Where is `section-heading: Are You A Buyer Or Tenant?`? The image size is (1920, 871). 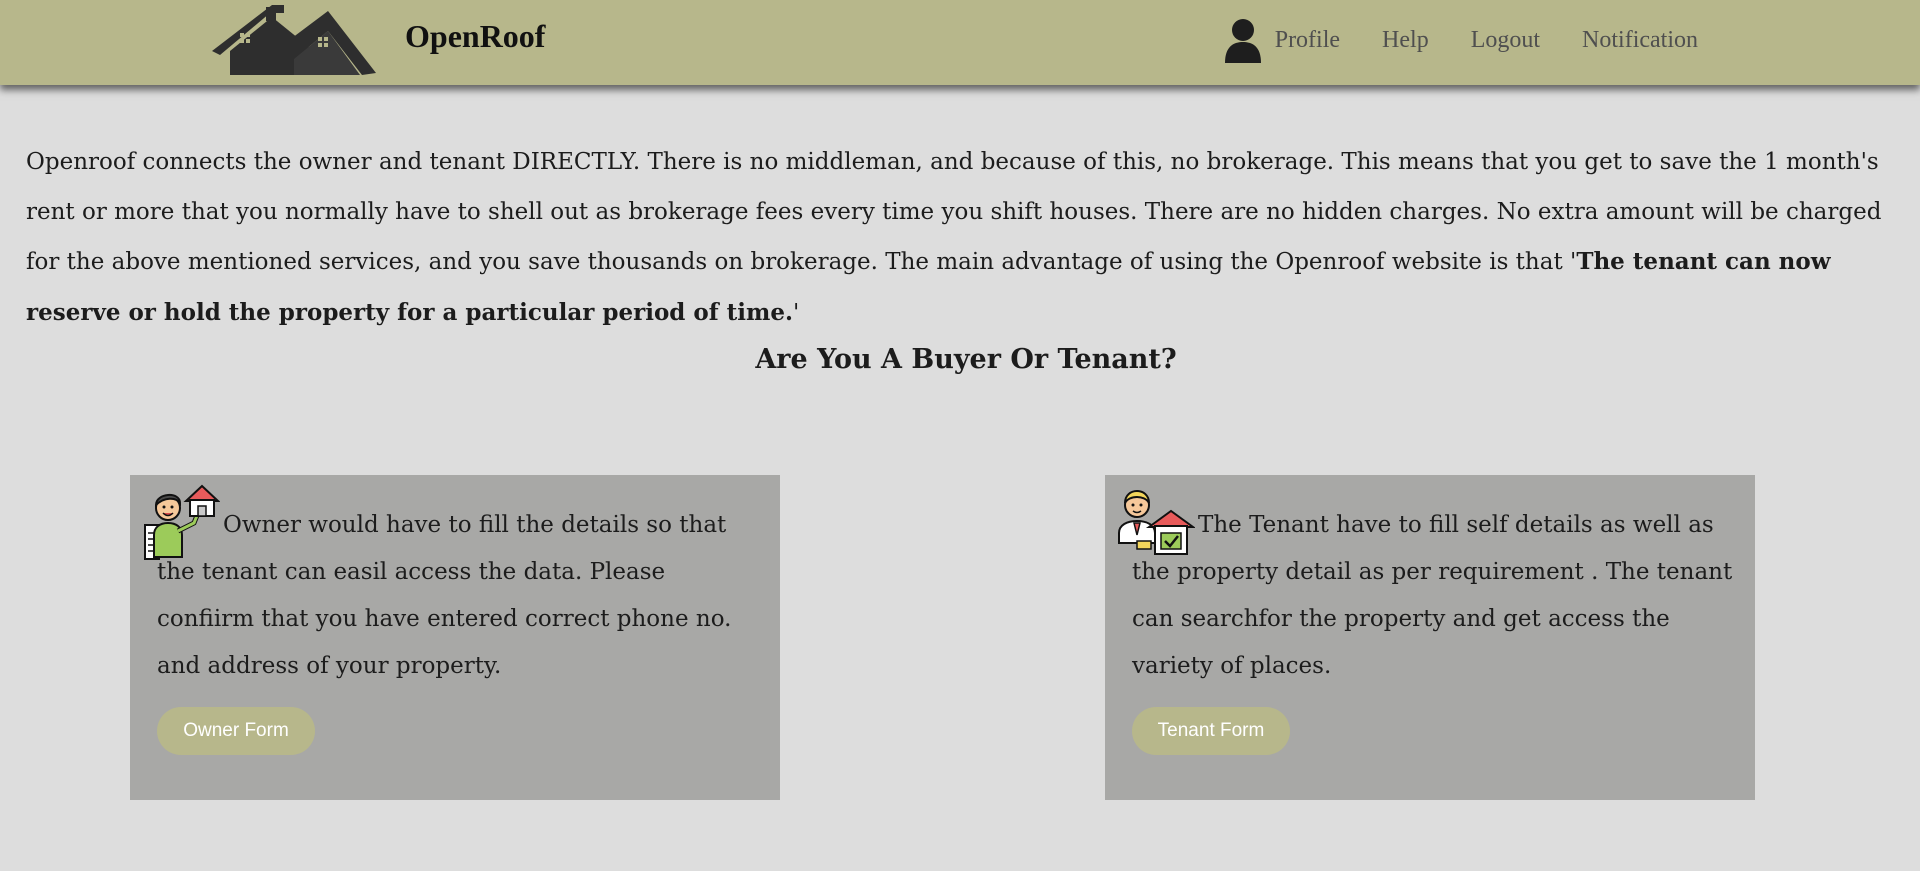 section-heading: Are You A Buyer Or Tenant? is located at coordinates (966, 359).